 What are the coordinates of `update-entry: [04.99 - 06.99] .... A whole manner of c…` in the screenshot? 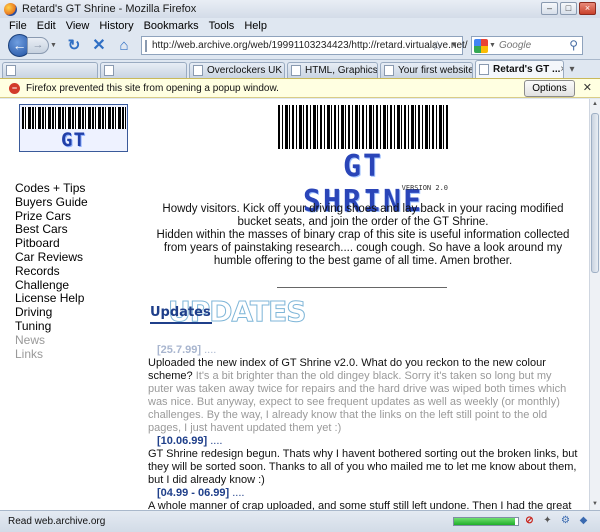 It's located at (363, 498).